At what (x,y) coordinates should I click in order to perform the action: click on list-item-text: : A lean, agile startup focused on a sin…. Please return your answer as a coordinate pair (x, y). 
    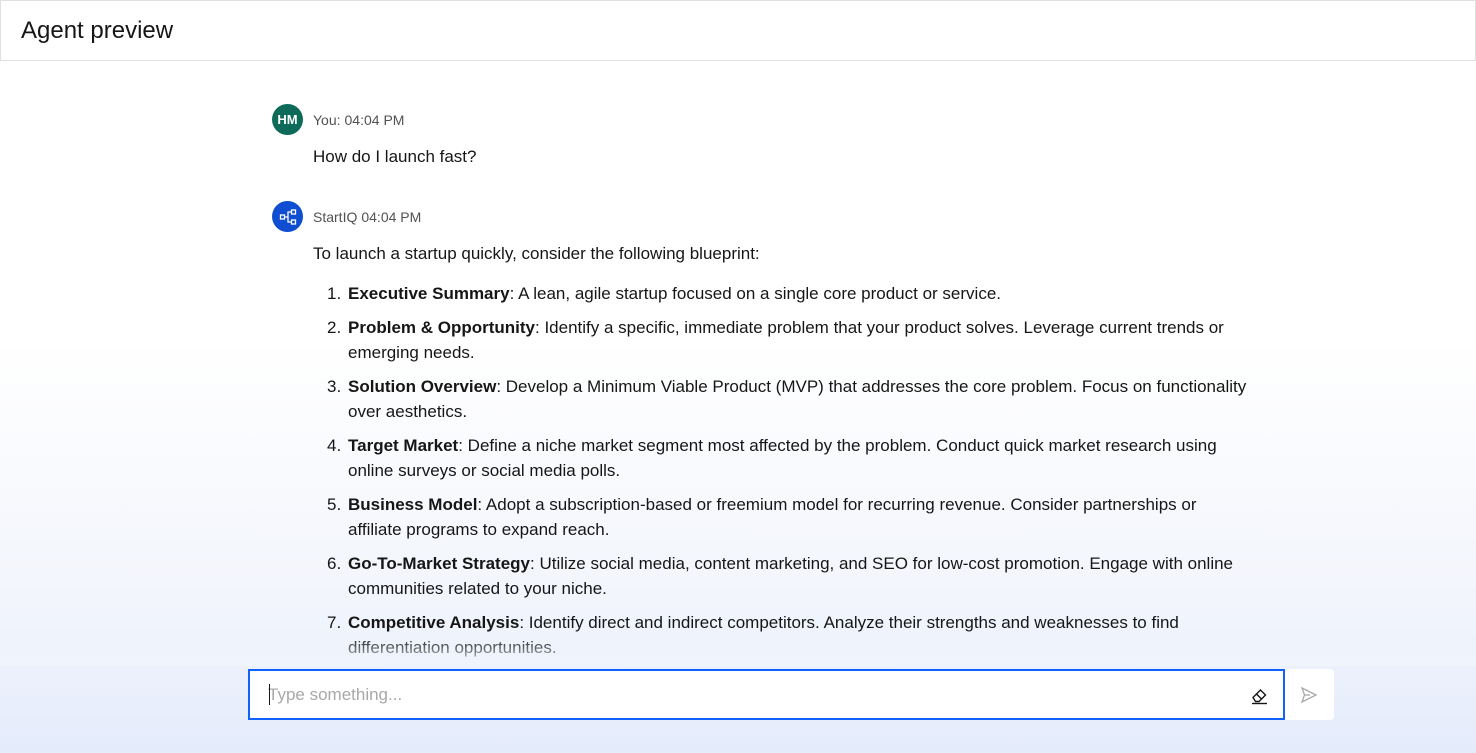
    Looking at the image, I should click on (755, 293).